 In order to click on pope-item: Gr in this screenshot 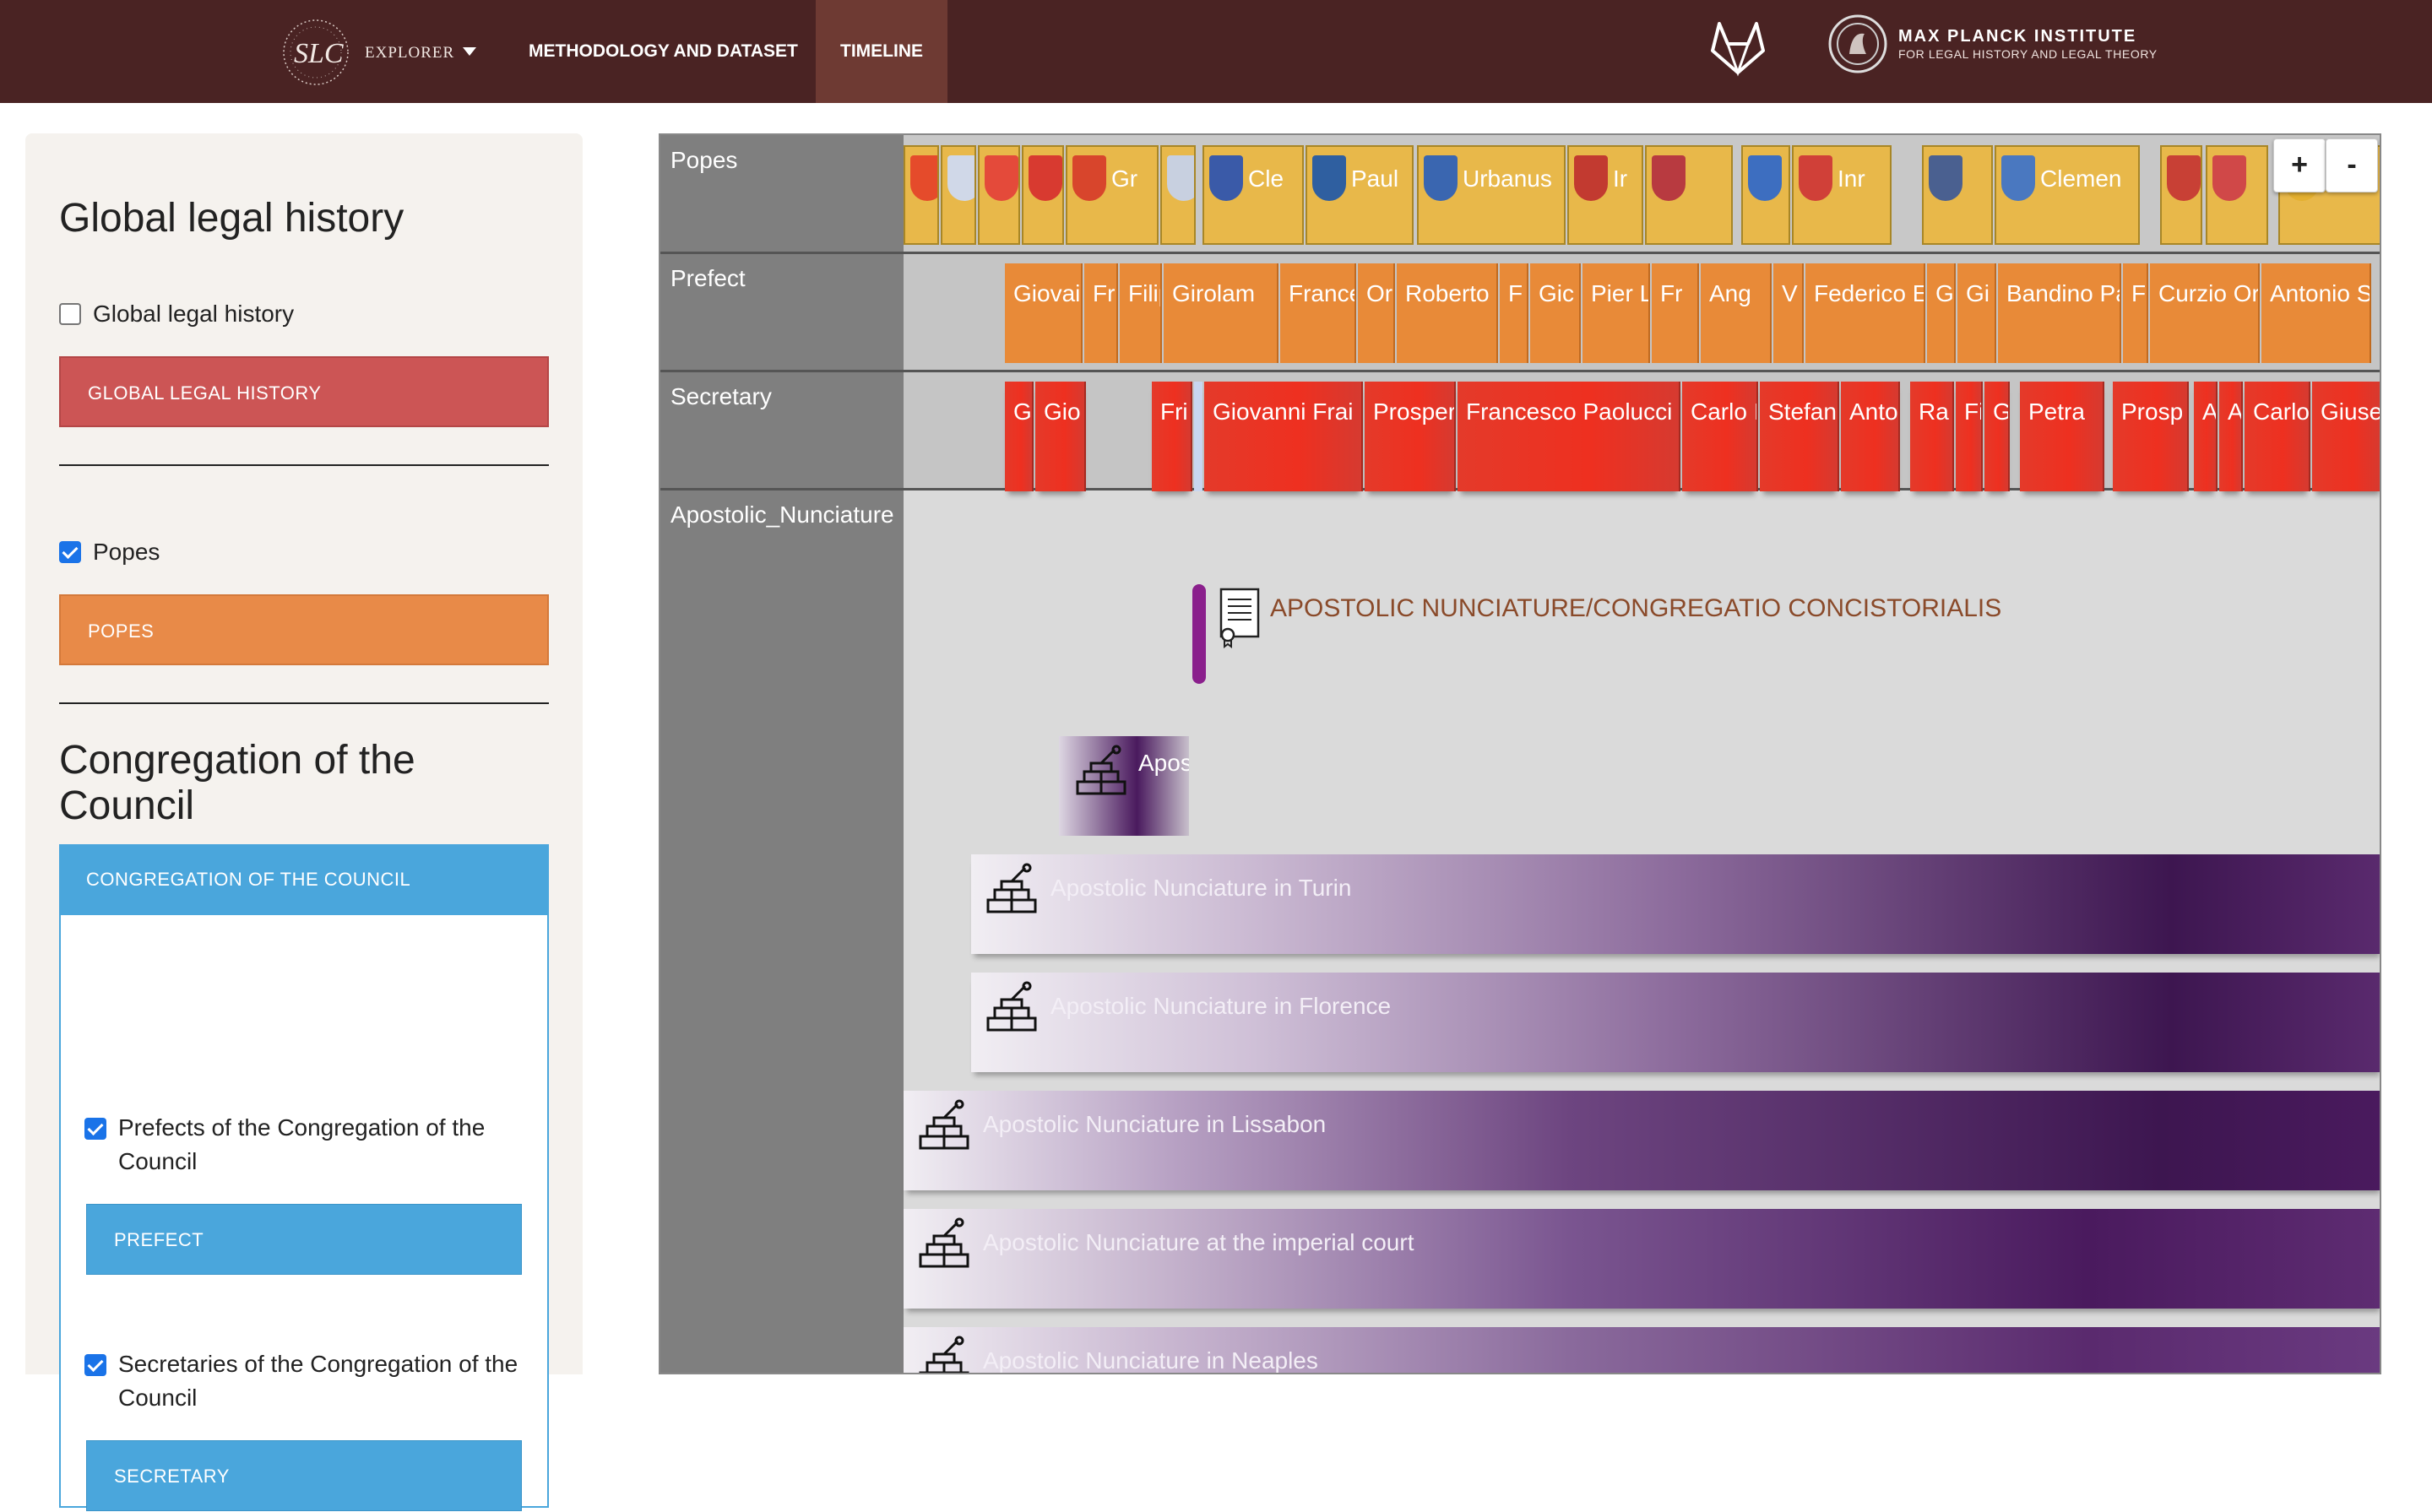, I will do `click(1112, 195)`.